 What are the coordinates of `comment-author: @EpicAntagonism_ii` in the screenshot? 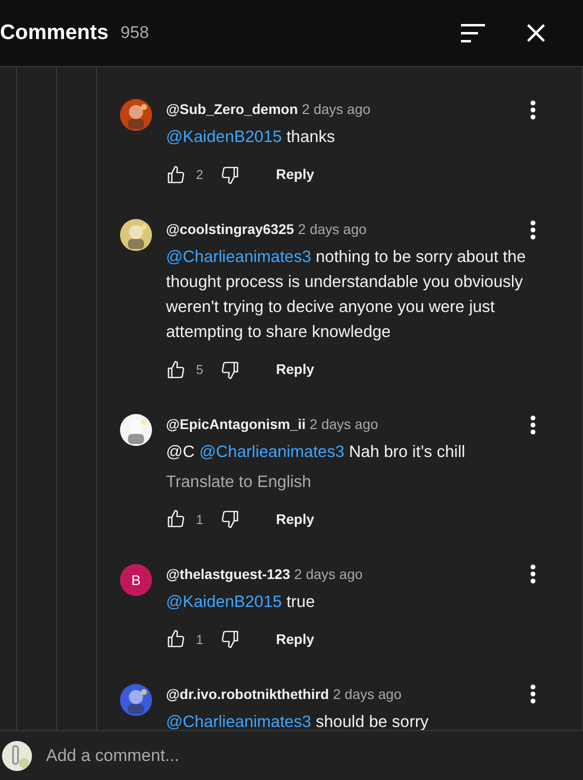 It's located at (236, 424).